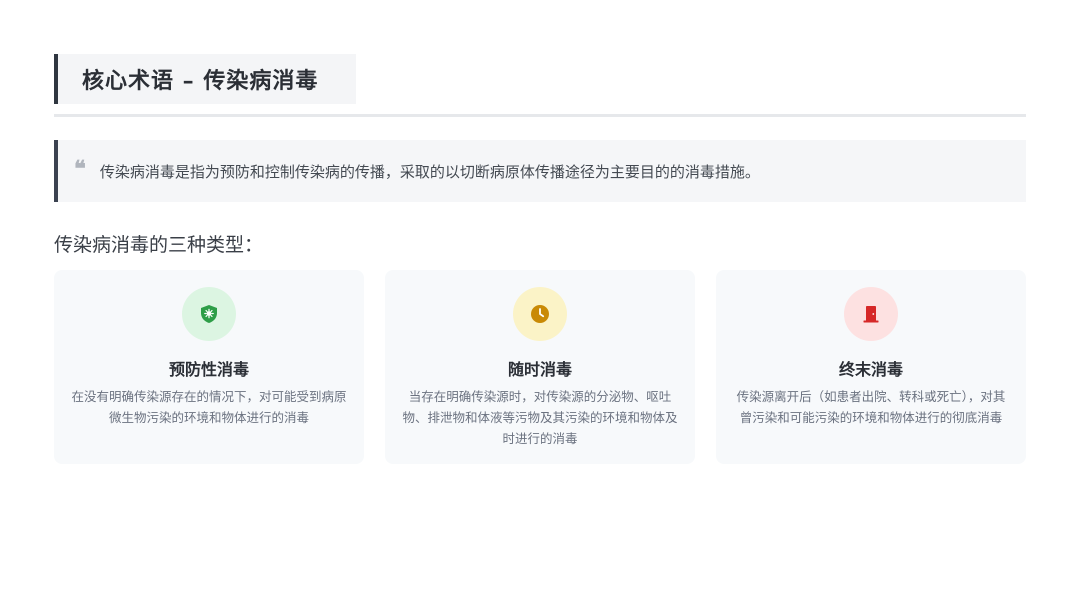  I want to click on door-icon, so click(871, 314).